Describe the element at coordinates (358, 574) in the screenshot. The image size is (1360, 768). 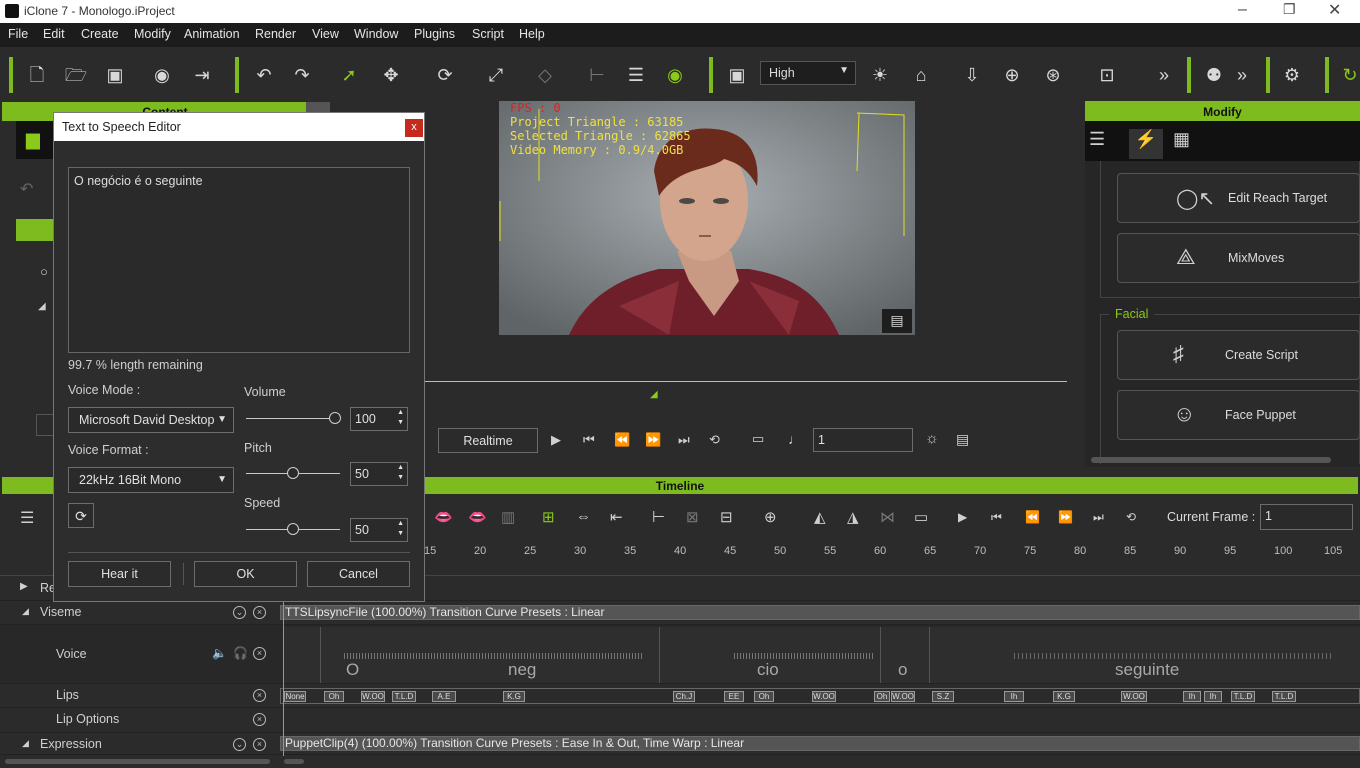
I see `cancel-button: Cancel` at that location.